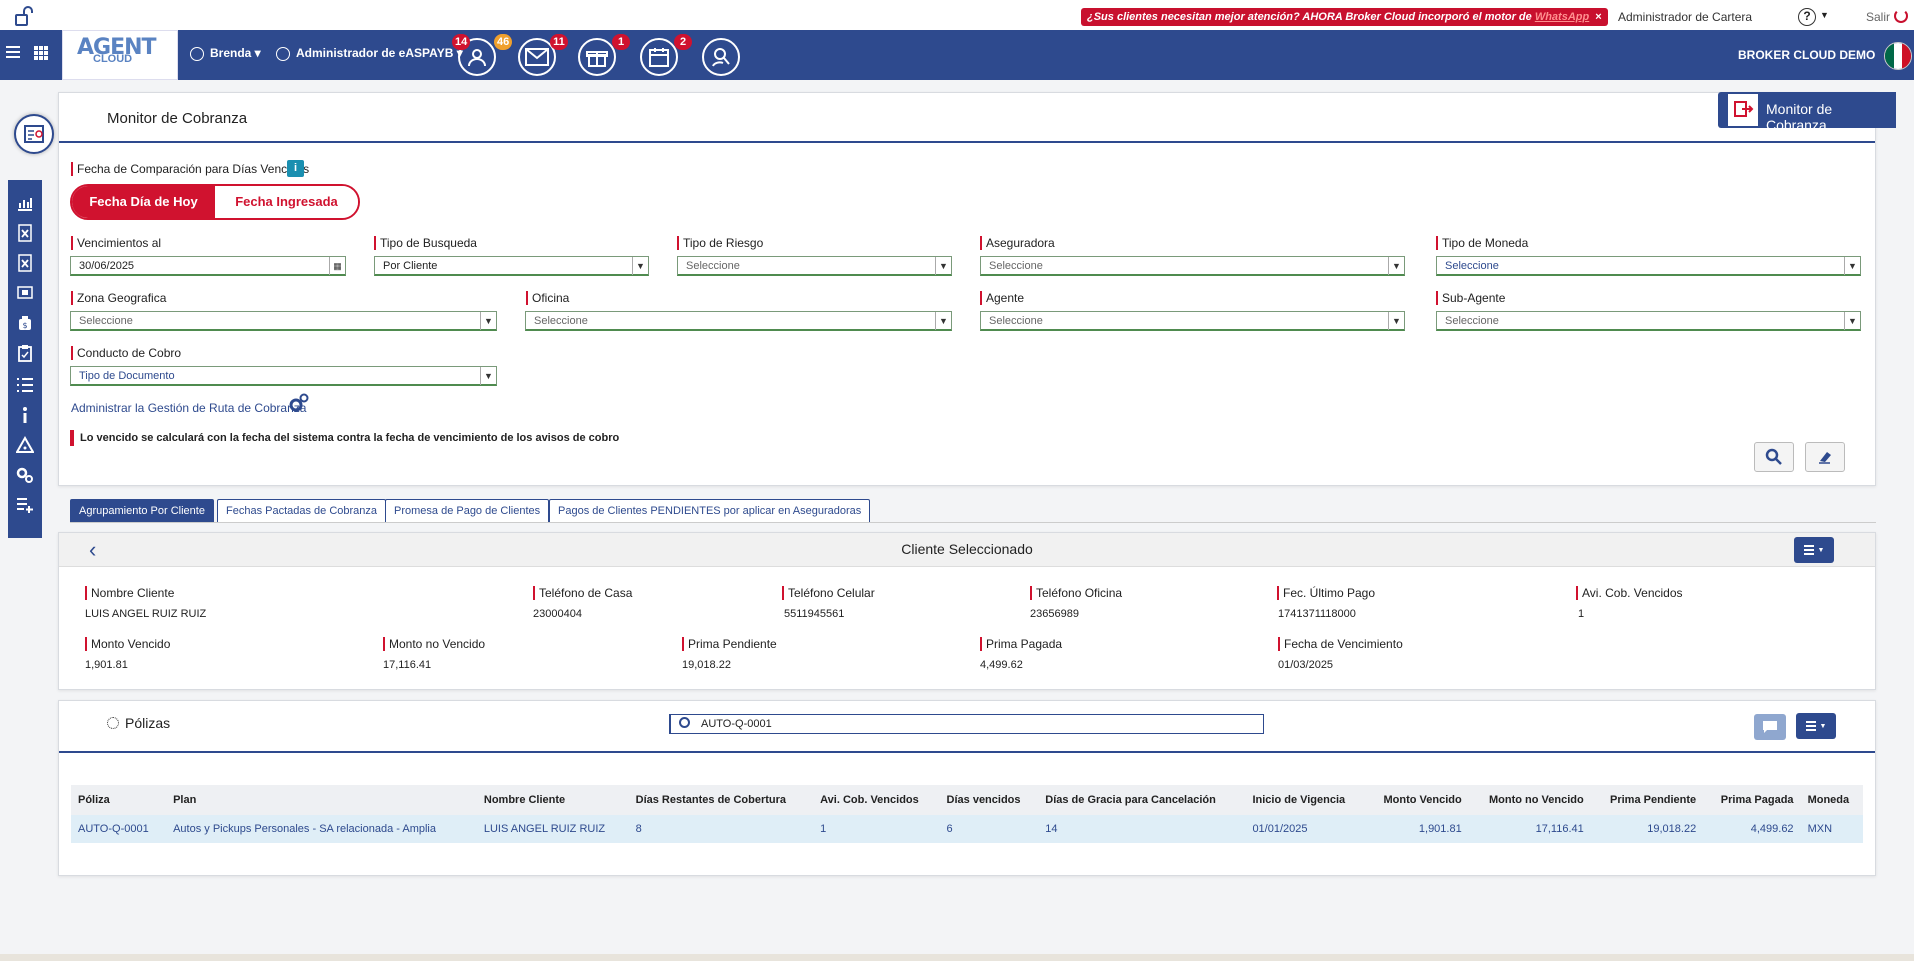 This screenshot has width=1914, height=961. Describe the element at coordinates (25, 323) in the screenshot. I see `money-bag-icon: $` at that location.